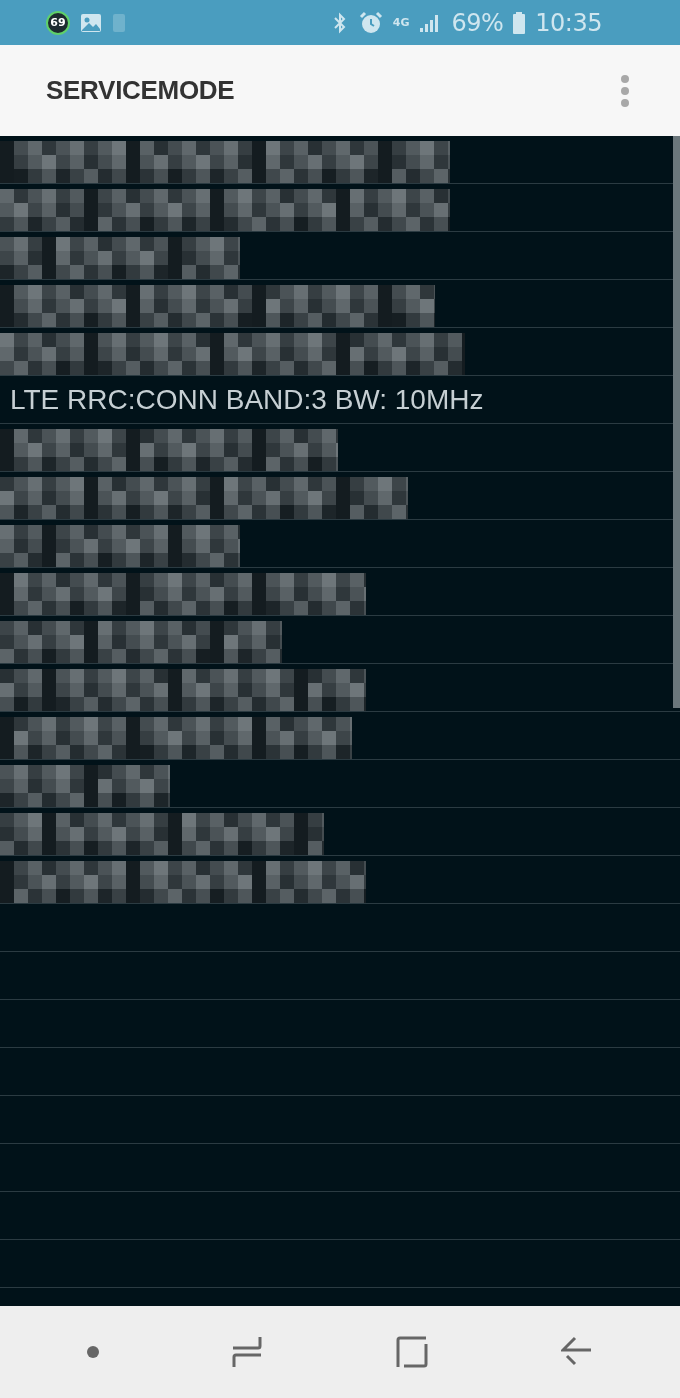 This screenshot has width=680, height=1398. Describe the element at coordinates (247, 1352) in the screenshot. I see `recents-icon` at that location.